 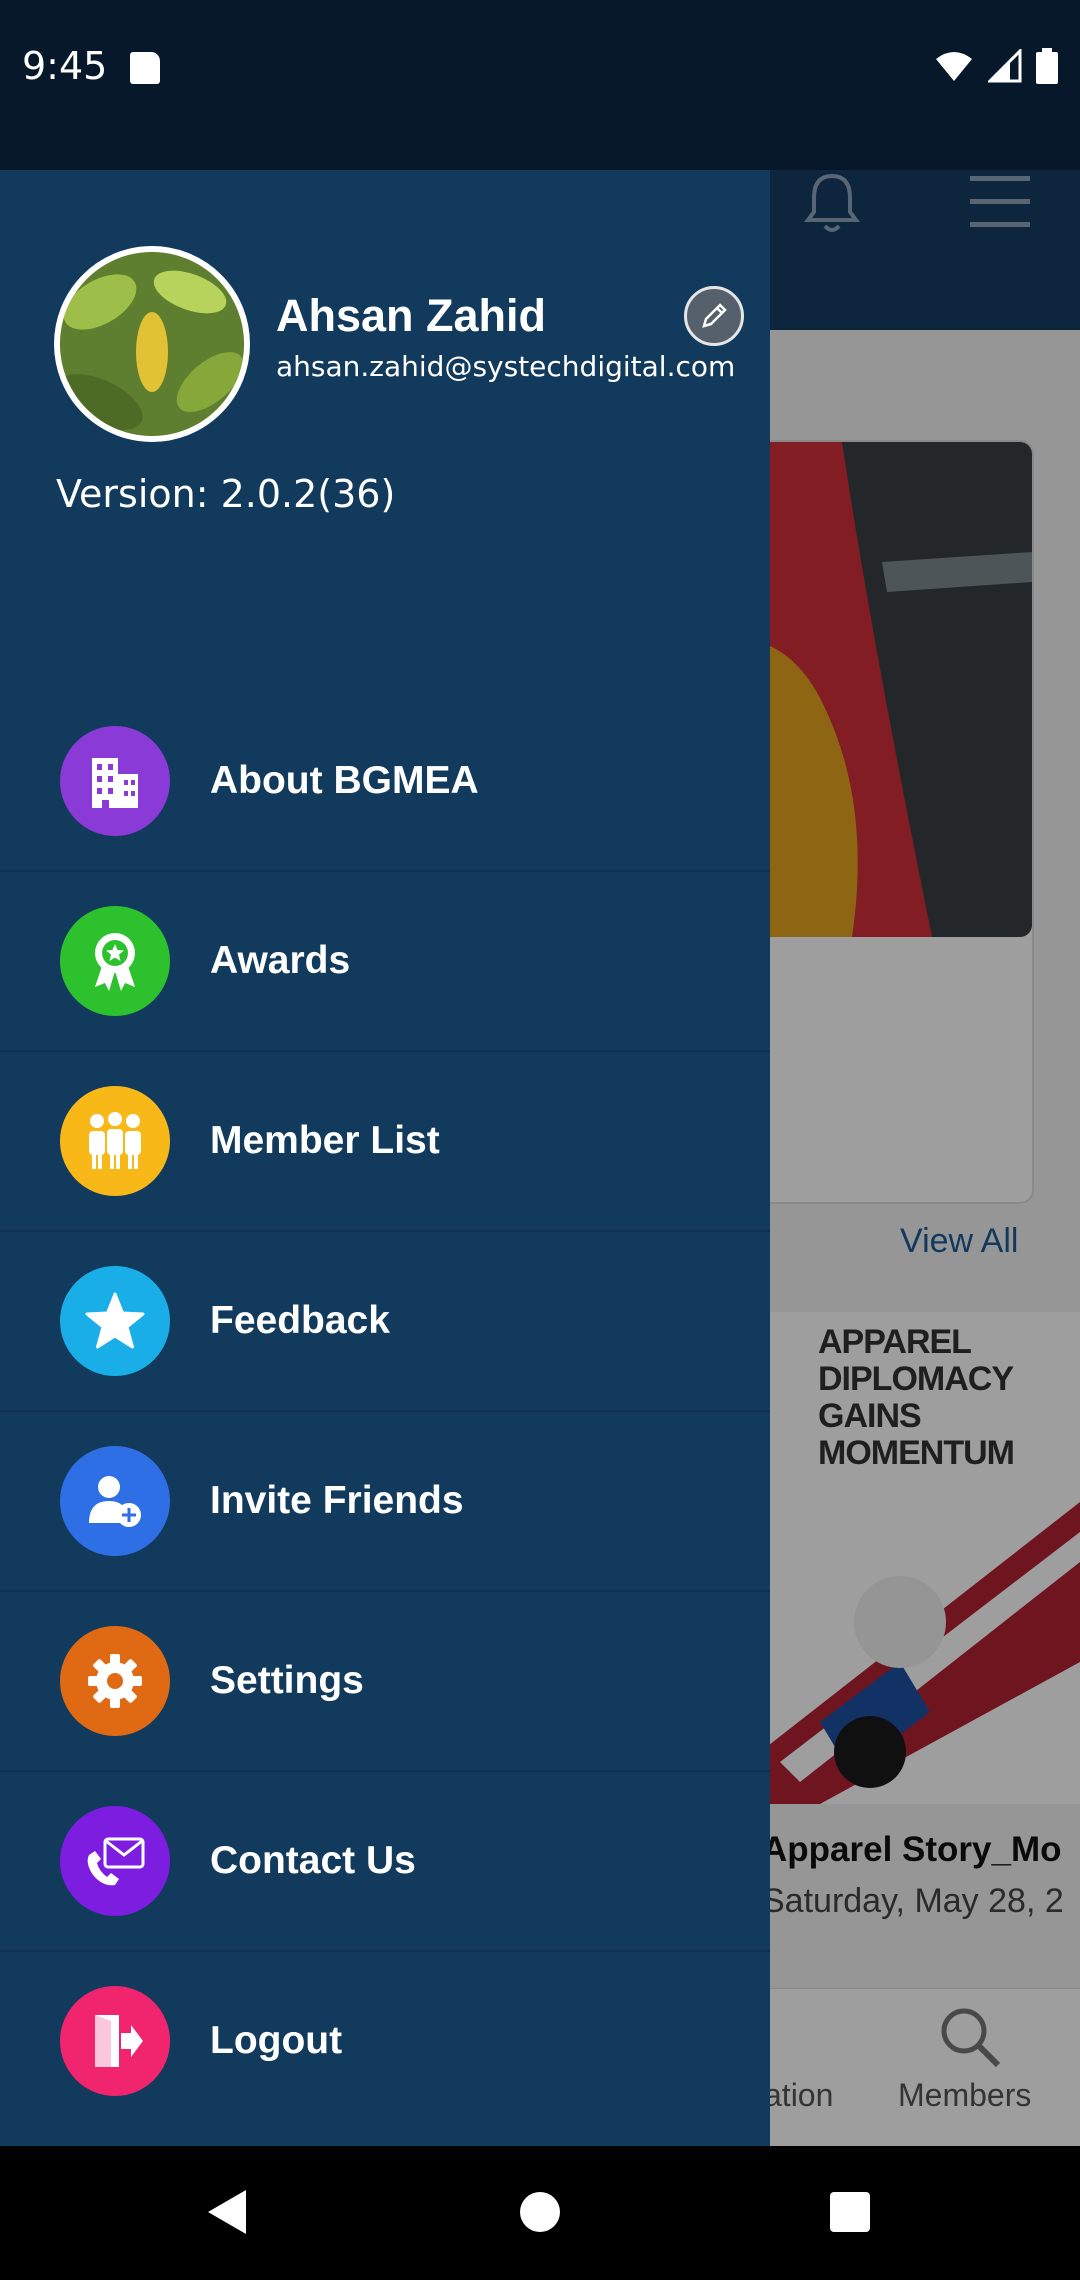 What do you see at coordinates (115, 2041) in the screenshot?
I see `logout-icon` at bounding box center [115, 2041].